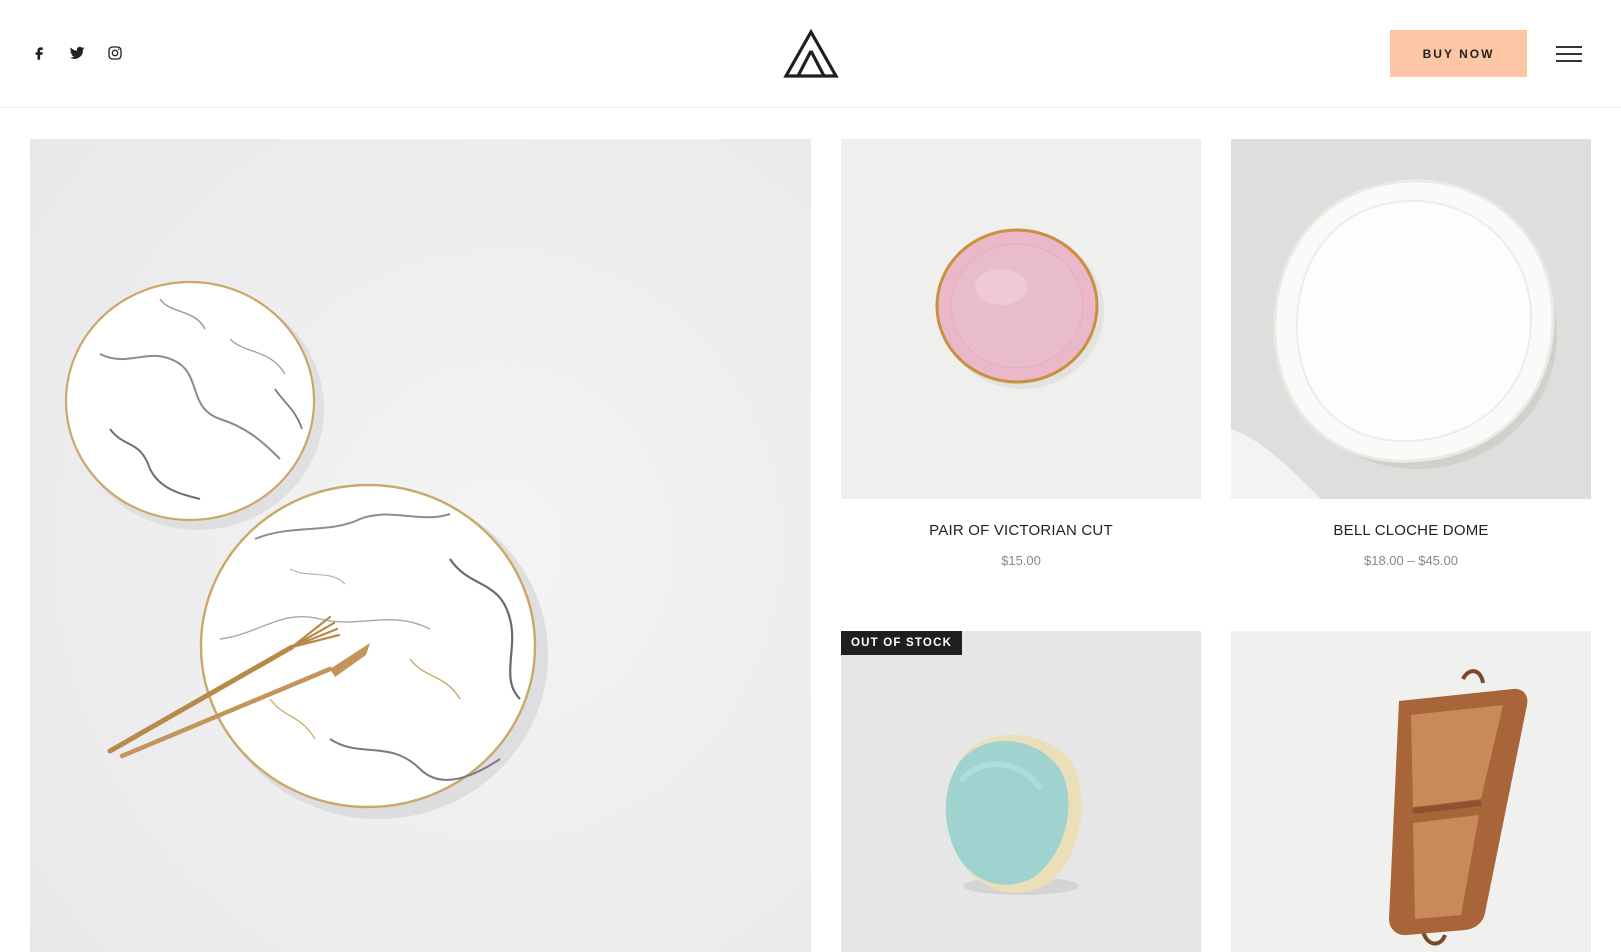  Describe the element at coordinates (1411, 560) in the screenshot. I see `product-price: $18.00 – $45.00` at that location.